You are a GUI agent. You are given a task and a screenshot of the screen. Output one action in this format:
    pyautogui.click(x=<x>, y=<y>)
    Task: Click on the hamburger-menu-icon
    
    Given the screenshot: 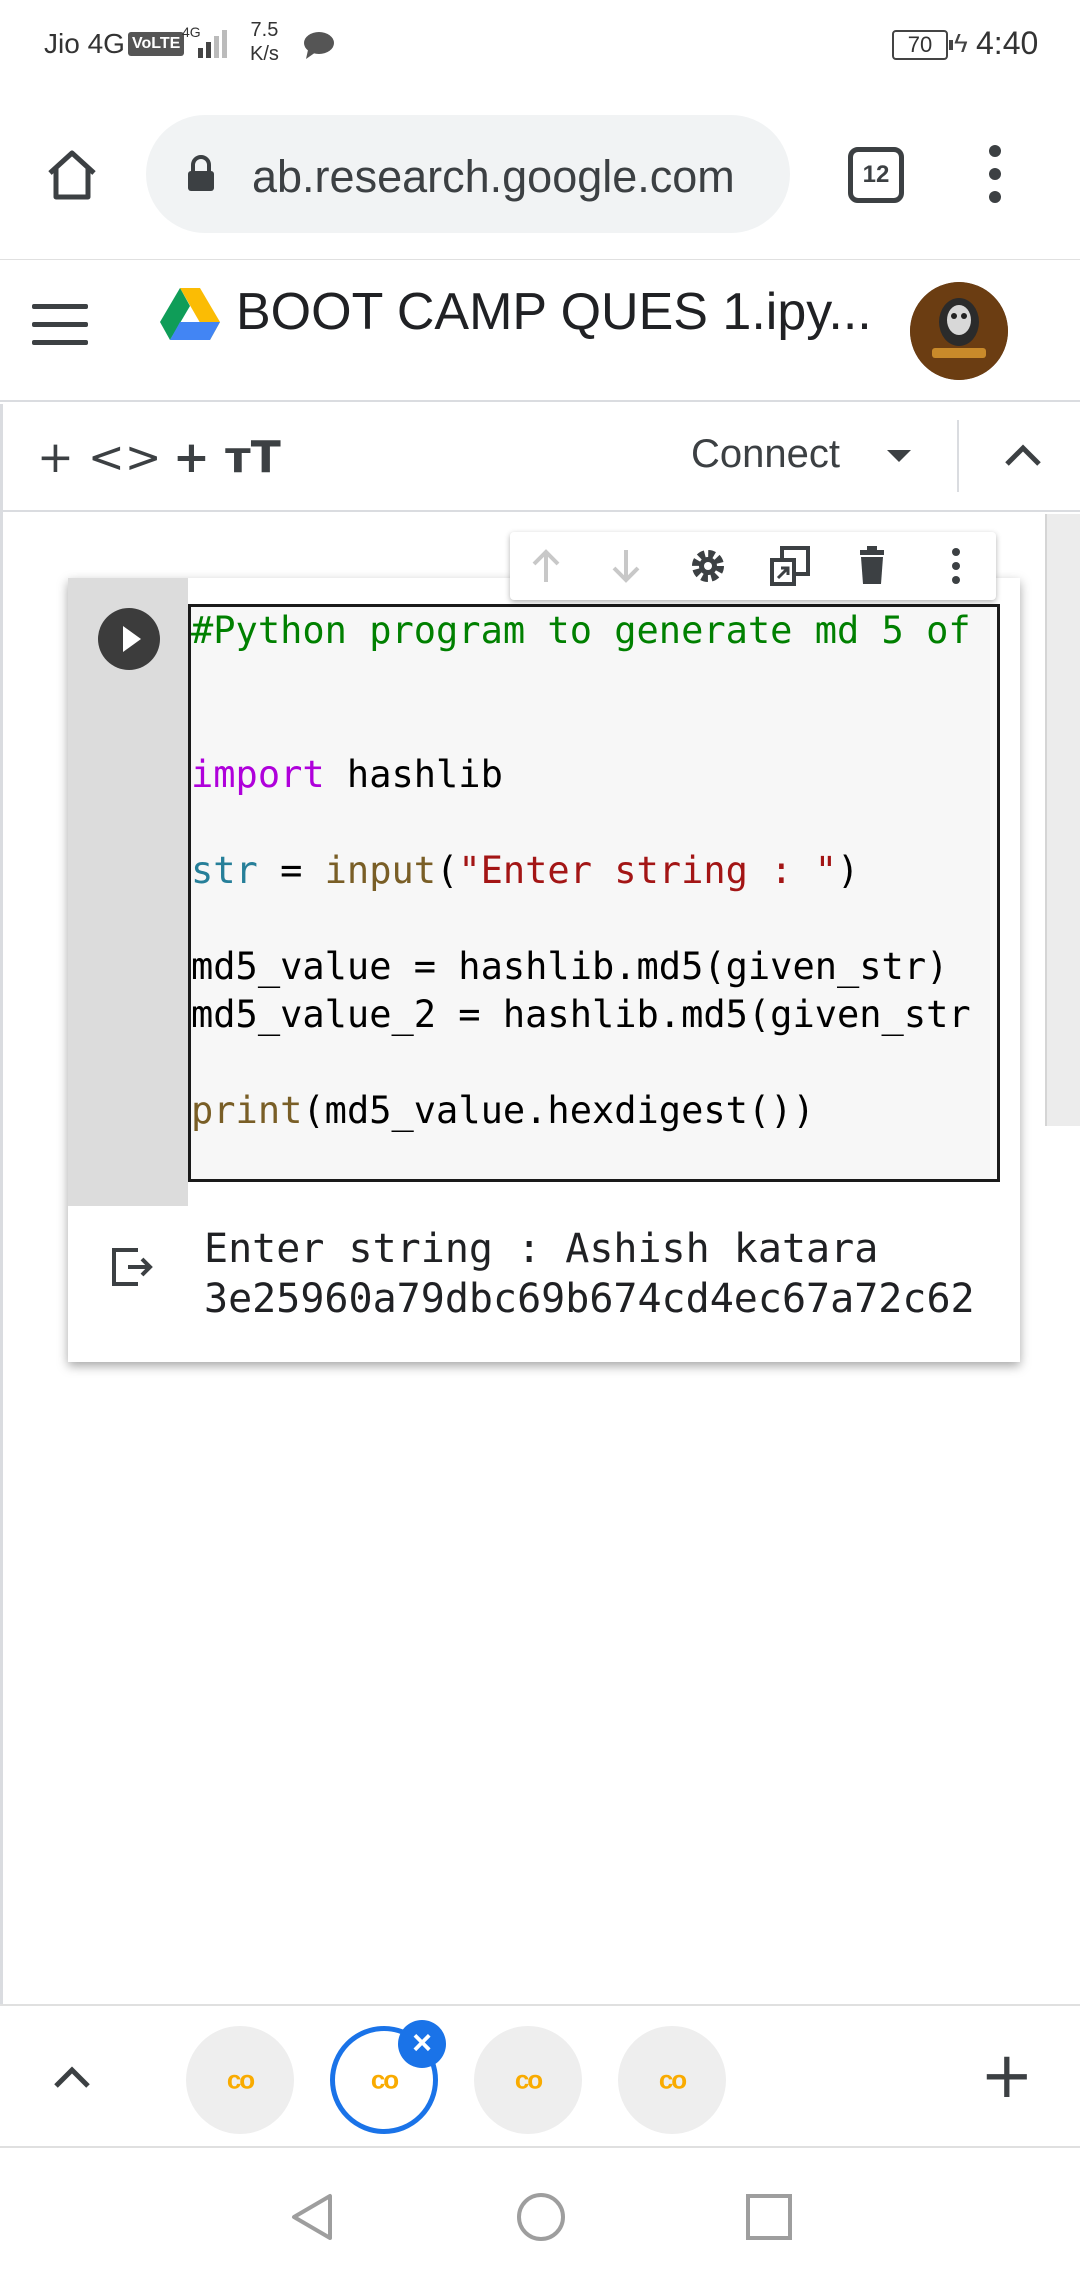 What is the action you would take?
    pyautogui.click(x=60, y=326)
    